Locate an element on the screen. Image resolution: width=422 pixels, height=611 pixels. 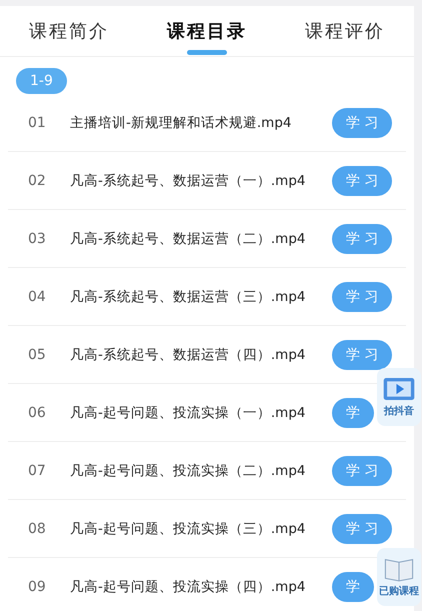
lesson-number: 07 is located at coordinates (37, 470).